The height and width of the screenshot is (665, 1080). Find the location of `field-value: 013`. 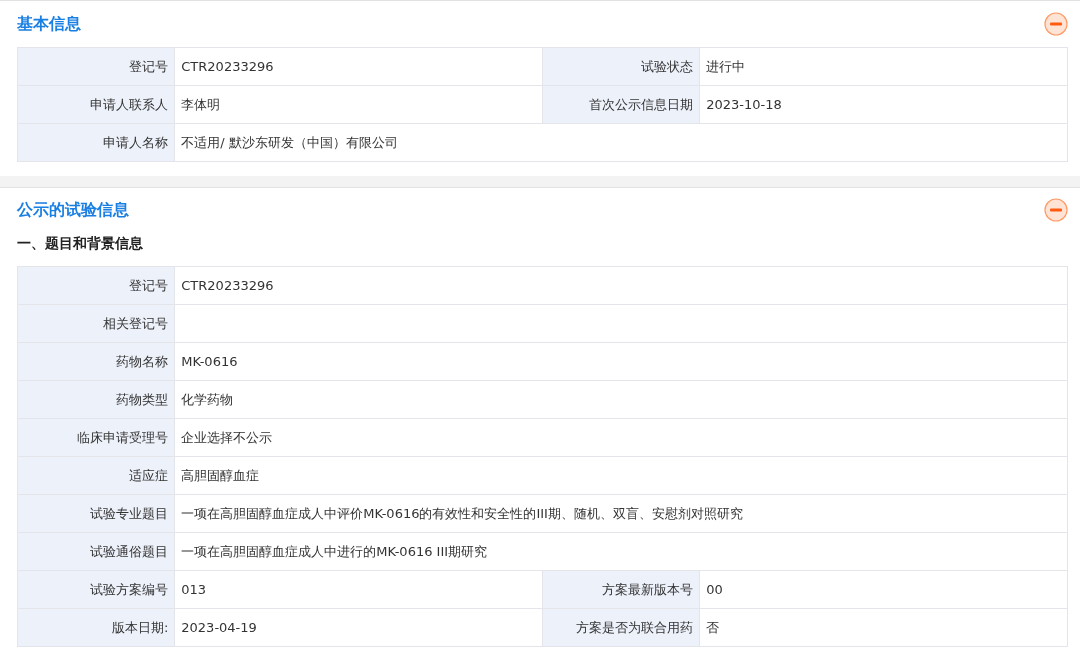

field-value: 013 is located at coordinates (358, 589).